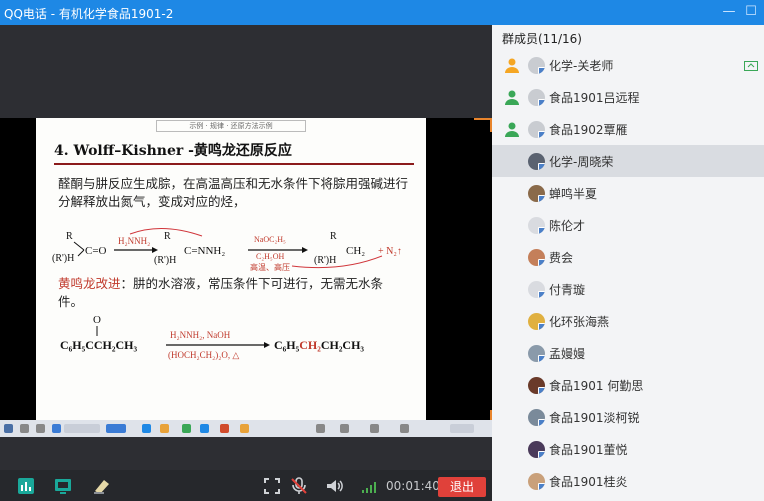  What do you see at coordinates (628, 353) in the screenshot?
I see `member-item: 孟嫚嫚` at bounding box center [628, 353].